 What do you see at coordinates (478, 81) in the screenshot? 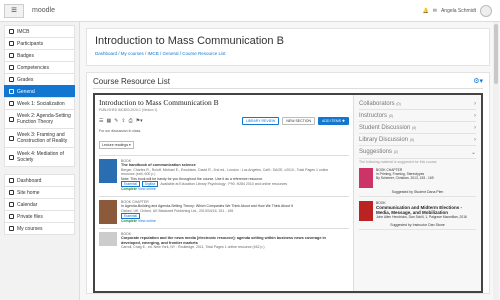
I see `gear-icon: ⚙▾` at bounding box center [478, 81].